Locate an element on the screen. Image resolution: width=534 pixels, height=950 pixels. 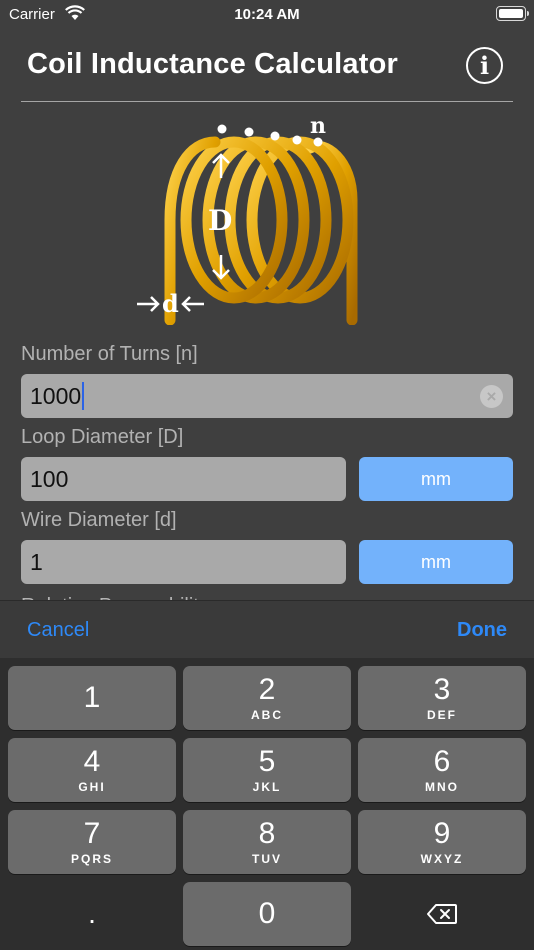
coil-diagram: n D d is located at coordinates (247, 219).